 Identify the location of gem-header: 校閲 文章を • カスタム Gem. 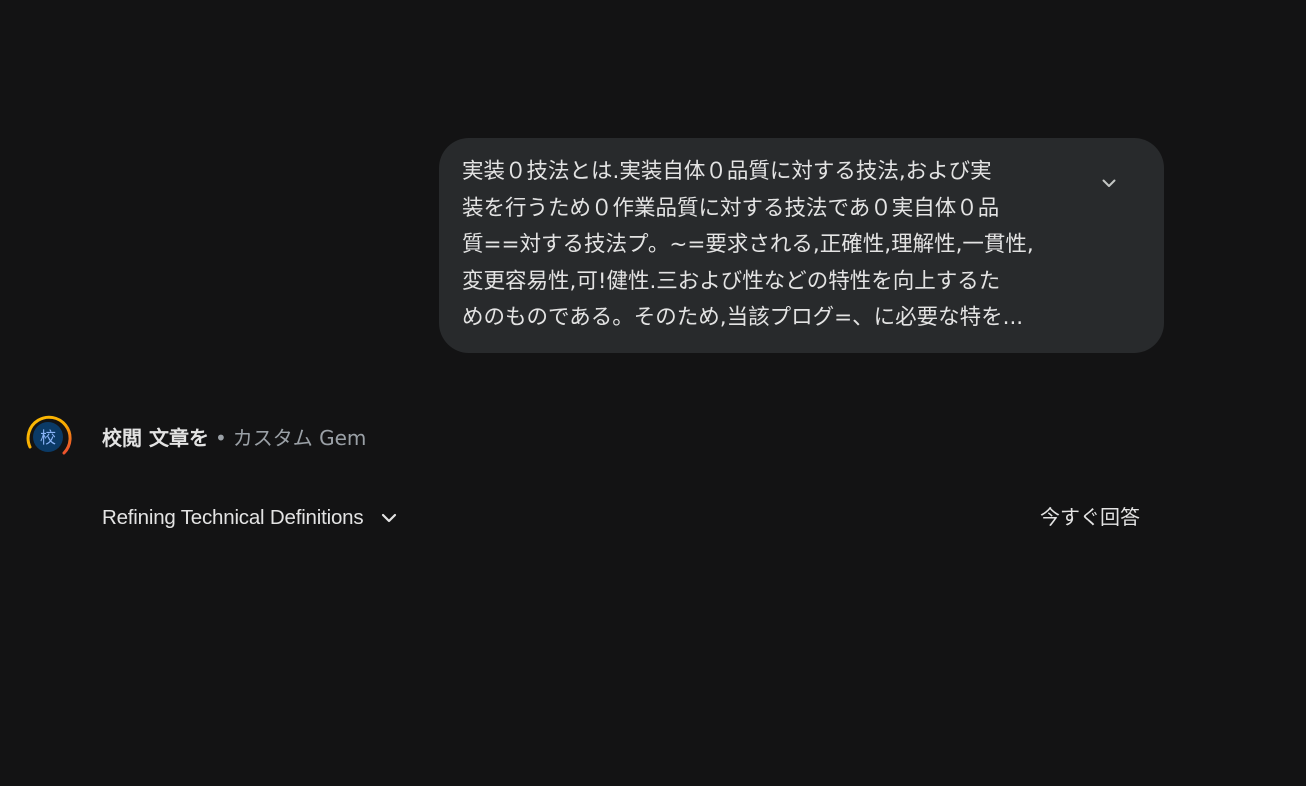
(234, 438).